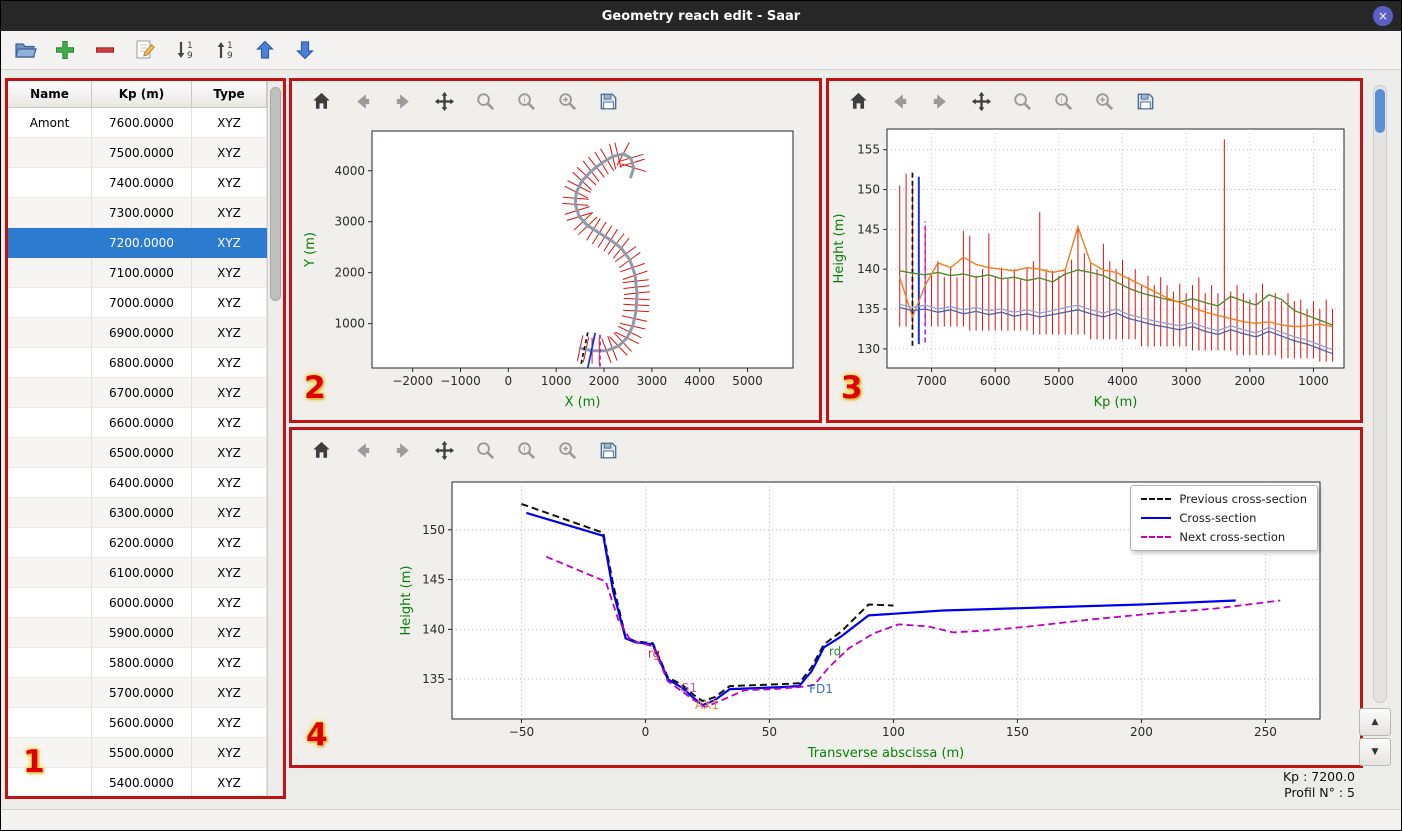 Image resolution: width=1402 pixels, height=831 pixels. Describe the element at coordinates (137, 483) in the screenshot. I see `table-row: 6400.0000 XYZ` at that location.